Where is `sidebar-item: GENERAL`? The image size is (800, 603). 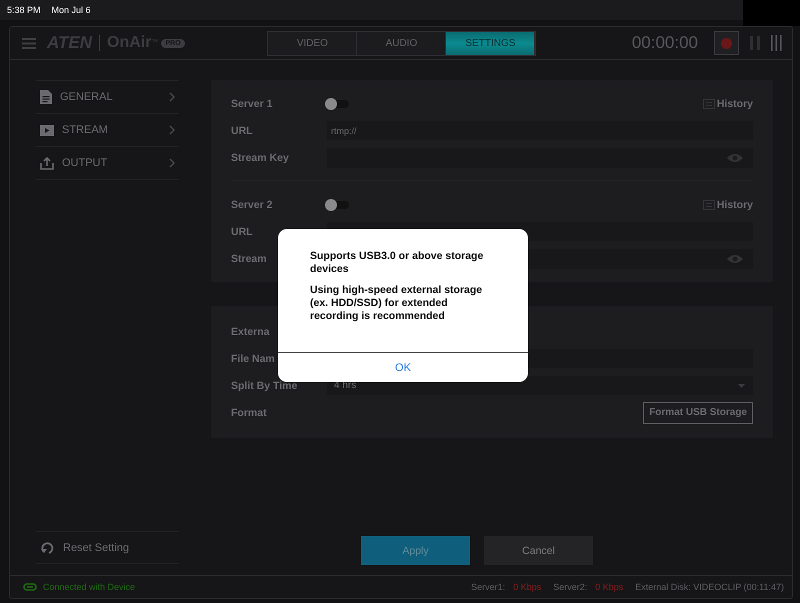
sidebar-item: GENERAL is located at coordinates (107, 97).